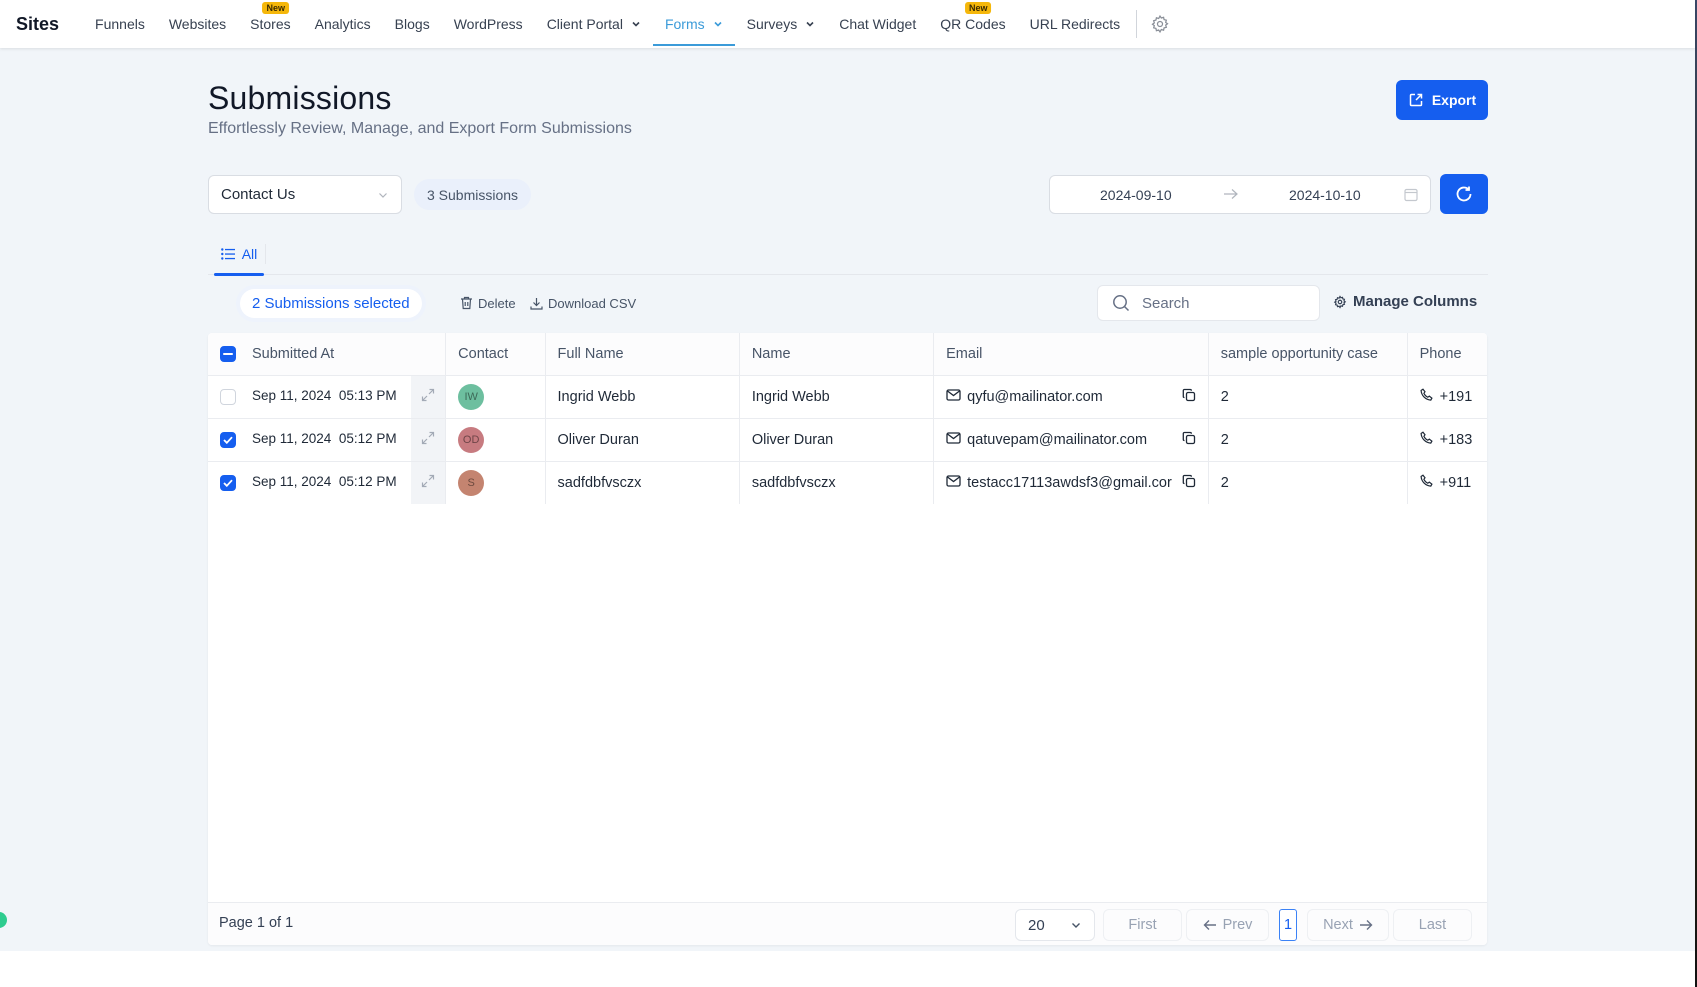 Image resolution: width=1697 pixels, height=987 pixels. I want to click on tab-all: All, so click(239, 254).